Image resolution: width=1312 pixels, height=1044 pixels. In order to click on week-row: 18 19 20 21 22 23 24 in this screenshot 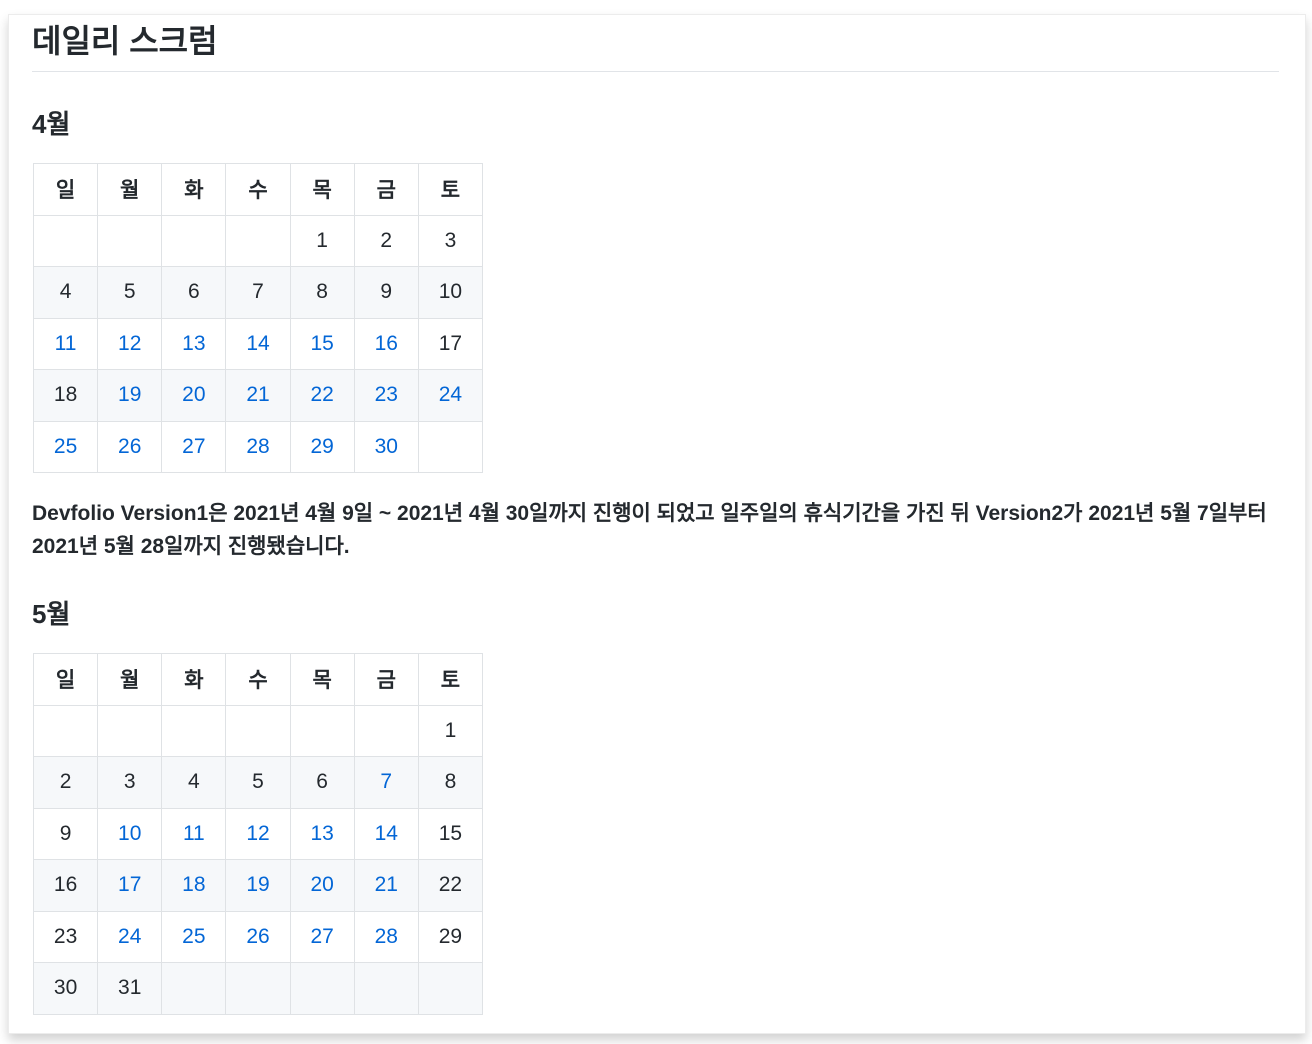, I will do `click(258, 395)`.